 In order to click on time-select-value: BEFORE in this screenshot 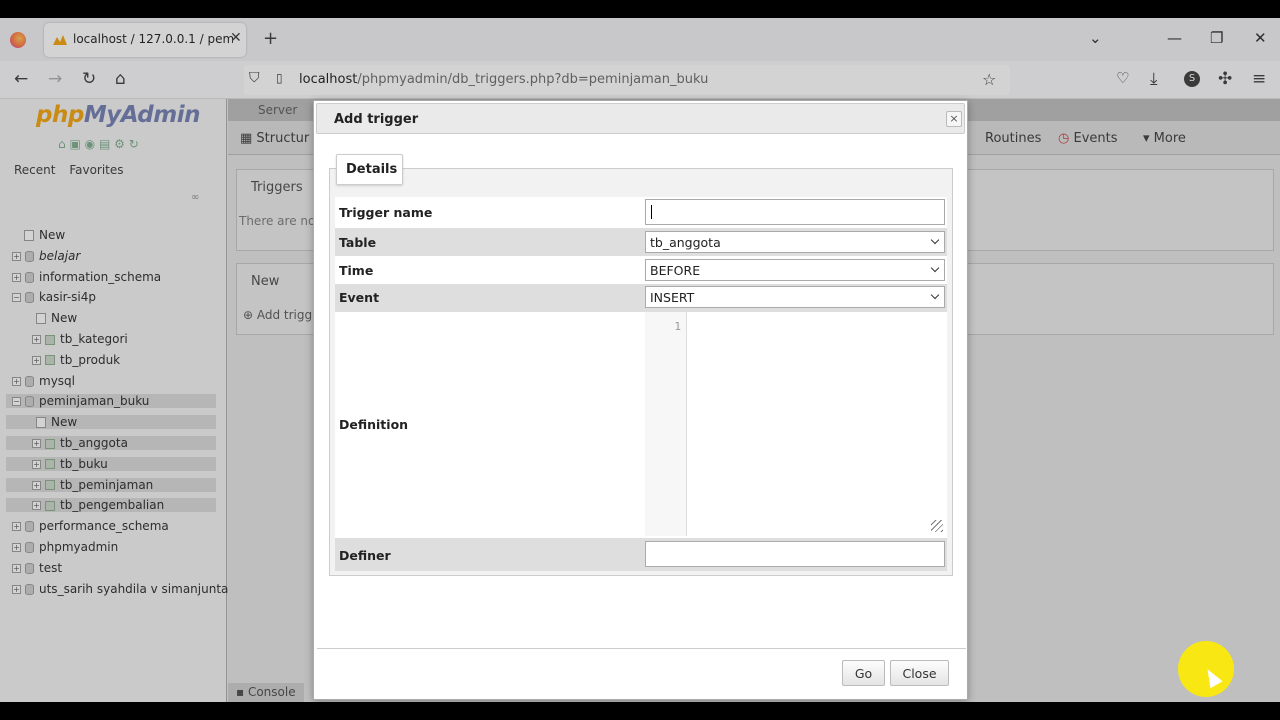, I will do `click(675, 270)`.